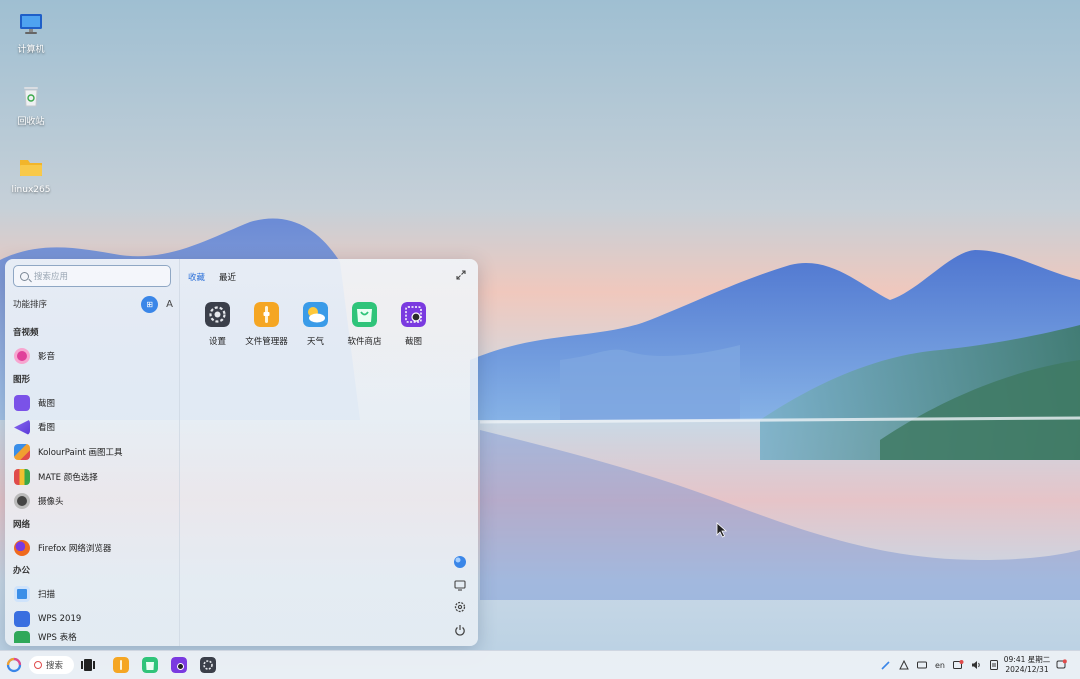 The image size is (1080, 679). What do you see at coordinates (22, 427) in the screenshot?
I see `image-viewer-icon` at bounding box center [22, 427].